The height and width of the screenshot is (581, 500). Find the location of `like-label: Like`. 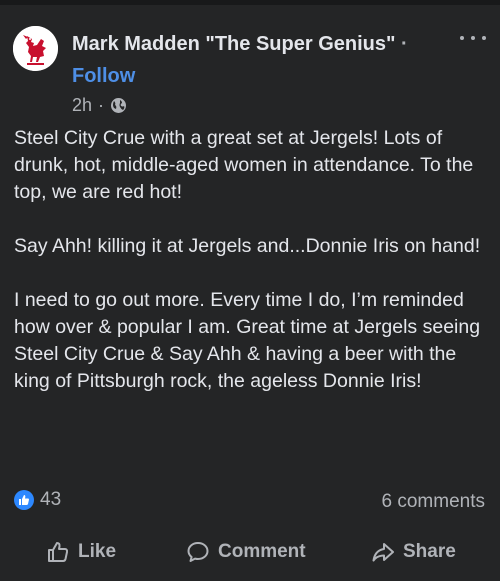

like-label: Like is located at coordinates (97, 551).